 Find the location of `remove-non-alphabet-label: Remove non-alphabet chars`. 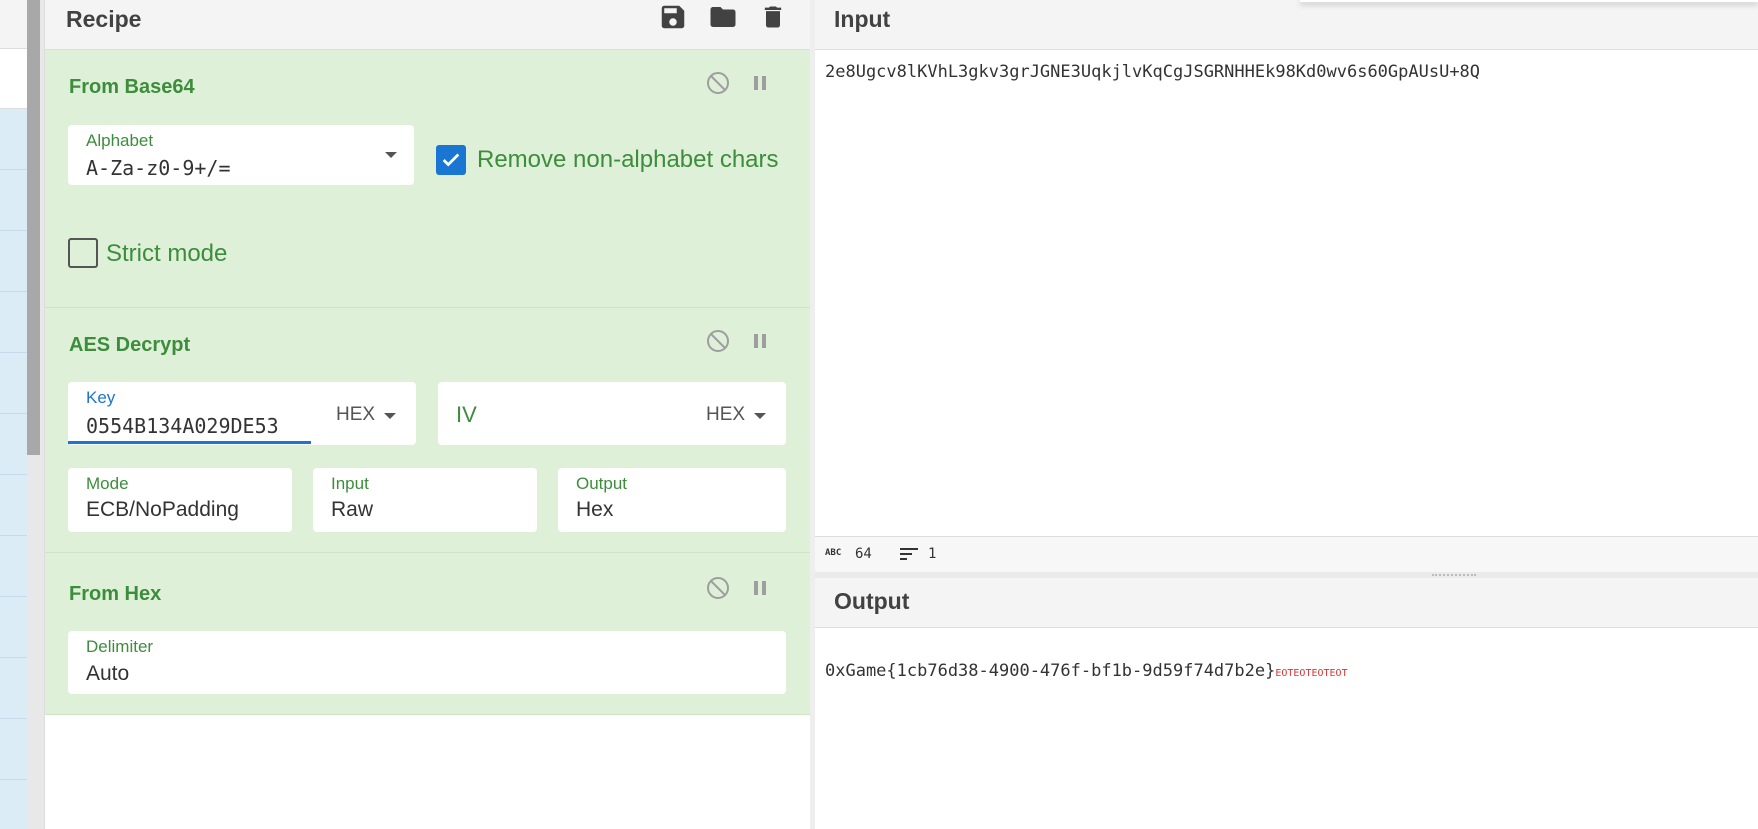

remove-non-alphabet-label: Remove non-alphabet chars is located at coordinates (628, 159).